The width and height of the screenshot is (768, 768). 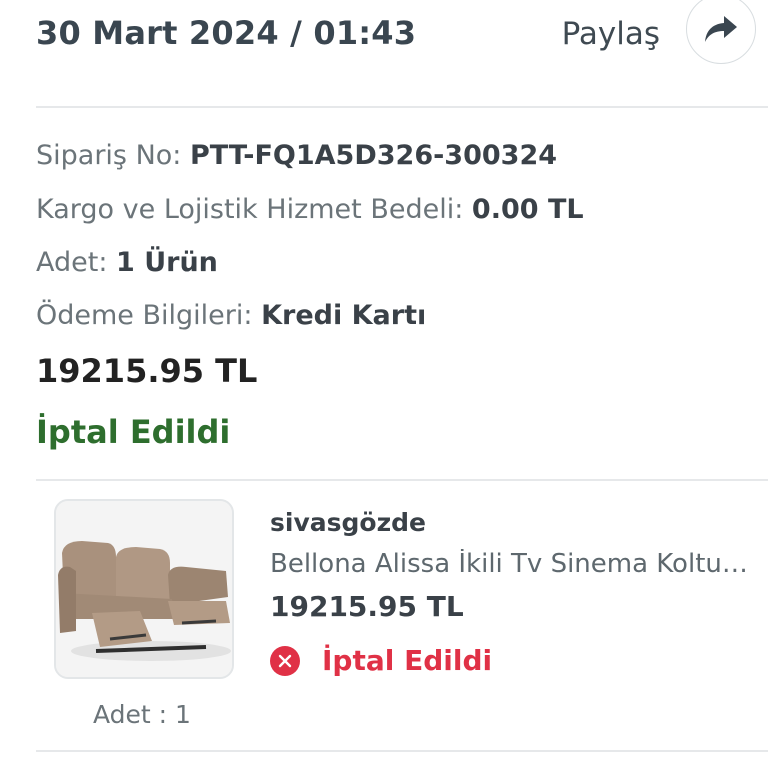 What do you see at coordinates (285, 660) in the screenshot?
I see `cancel-x-icon` at bounding box center [285, 660].